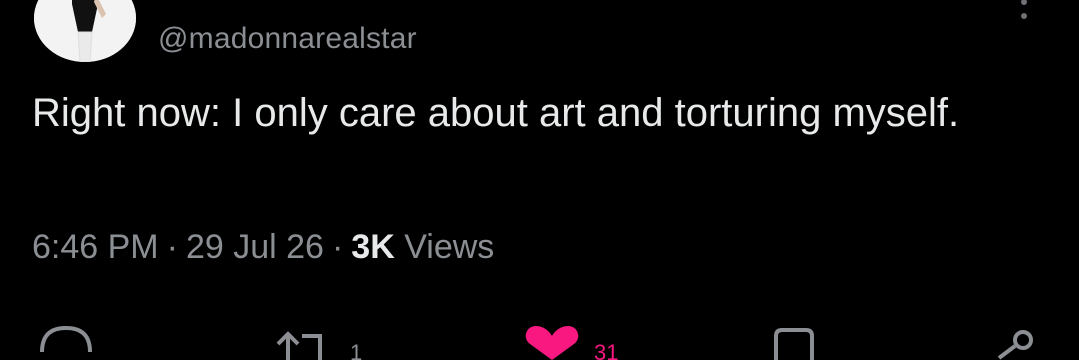 This screenshot has height=360, width=1079. Describe the element at coordinates (552, 343) in the screenshot. I see `heart-icon` at that location.